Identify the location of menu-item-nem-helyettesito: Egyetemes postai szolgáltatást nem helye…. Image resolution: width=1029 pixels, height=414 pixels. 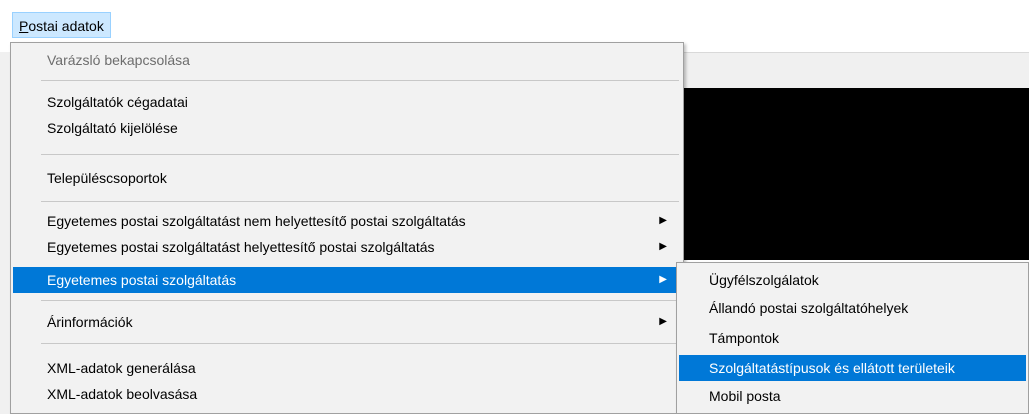
(347, 221).